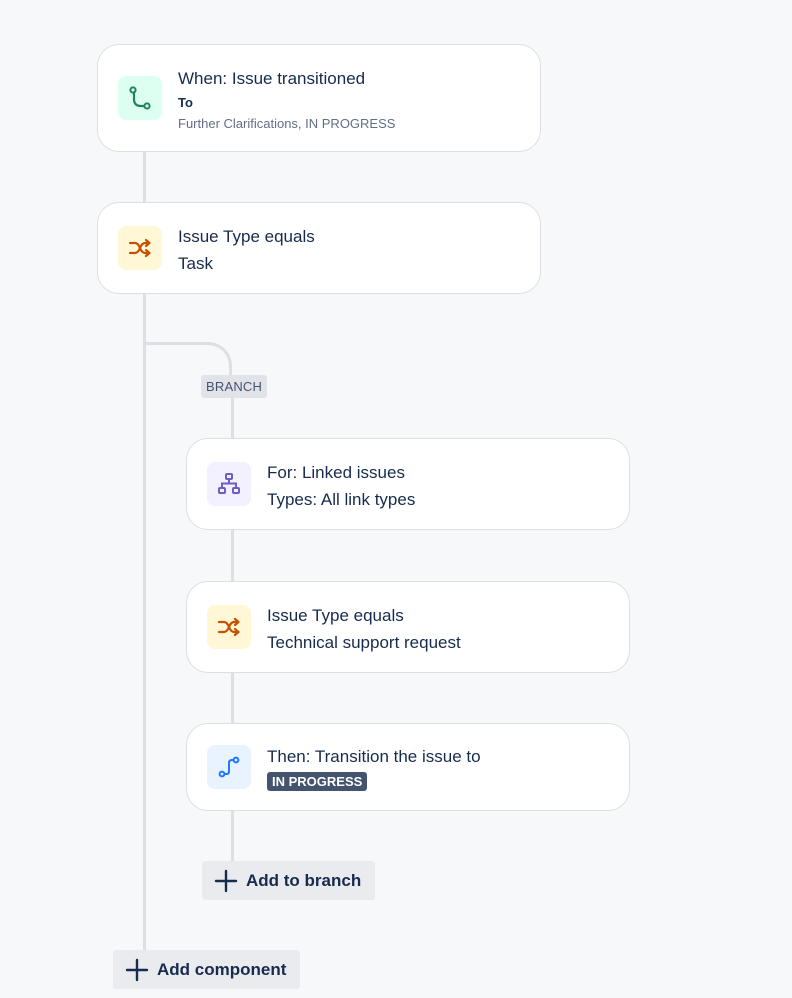 This screenshot has width=792, height=998. Describe the element at coordinates (374, 756) in the screenshot. I see `branch-action-title: Then: Transition the issue to` at that location.